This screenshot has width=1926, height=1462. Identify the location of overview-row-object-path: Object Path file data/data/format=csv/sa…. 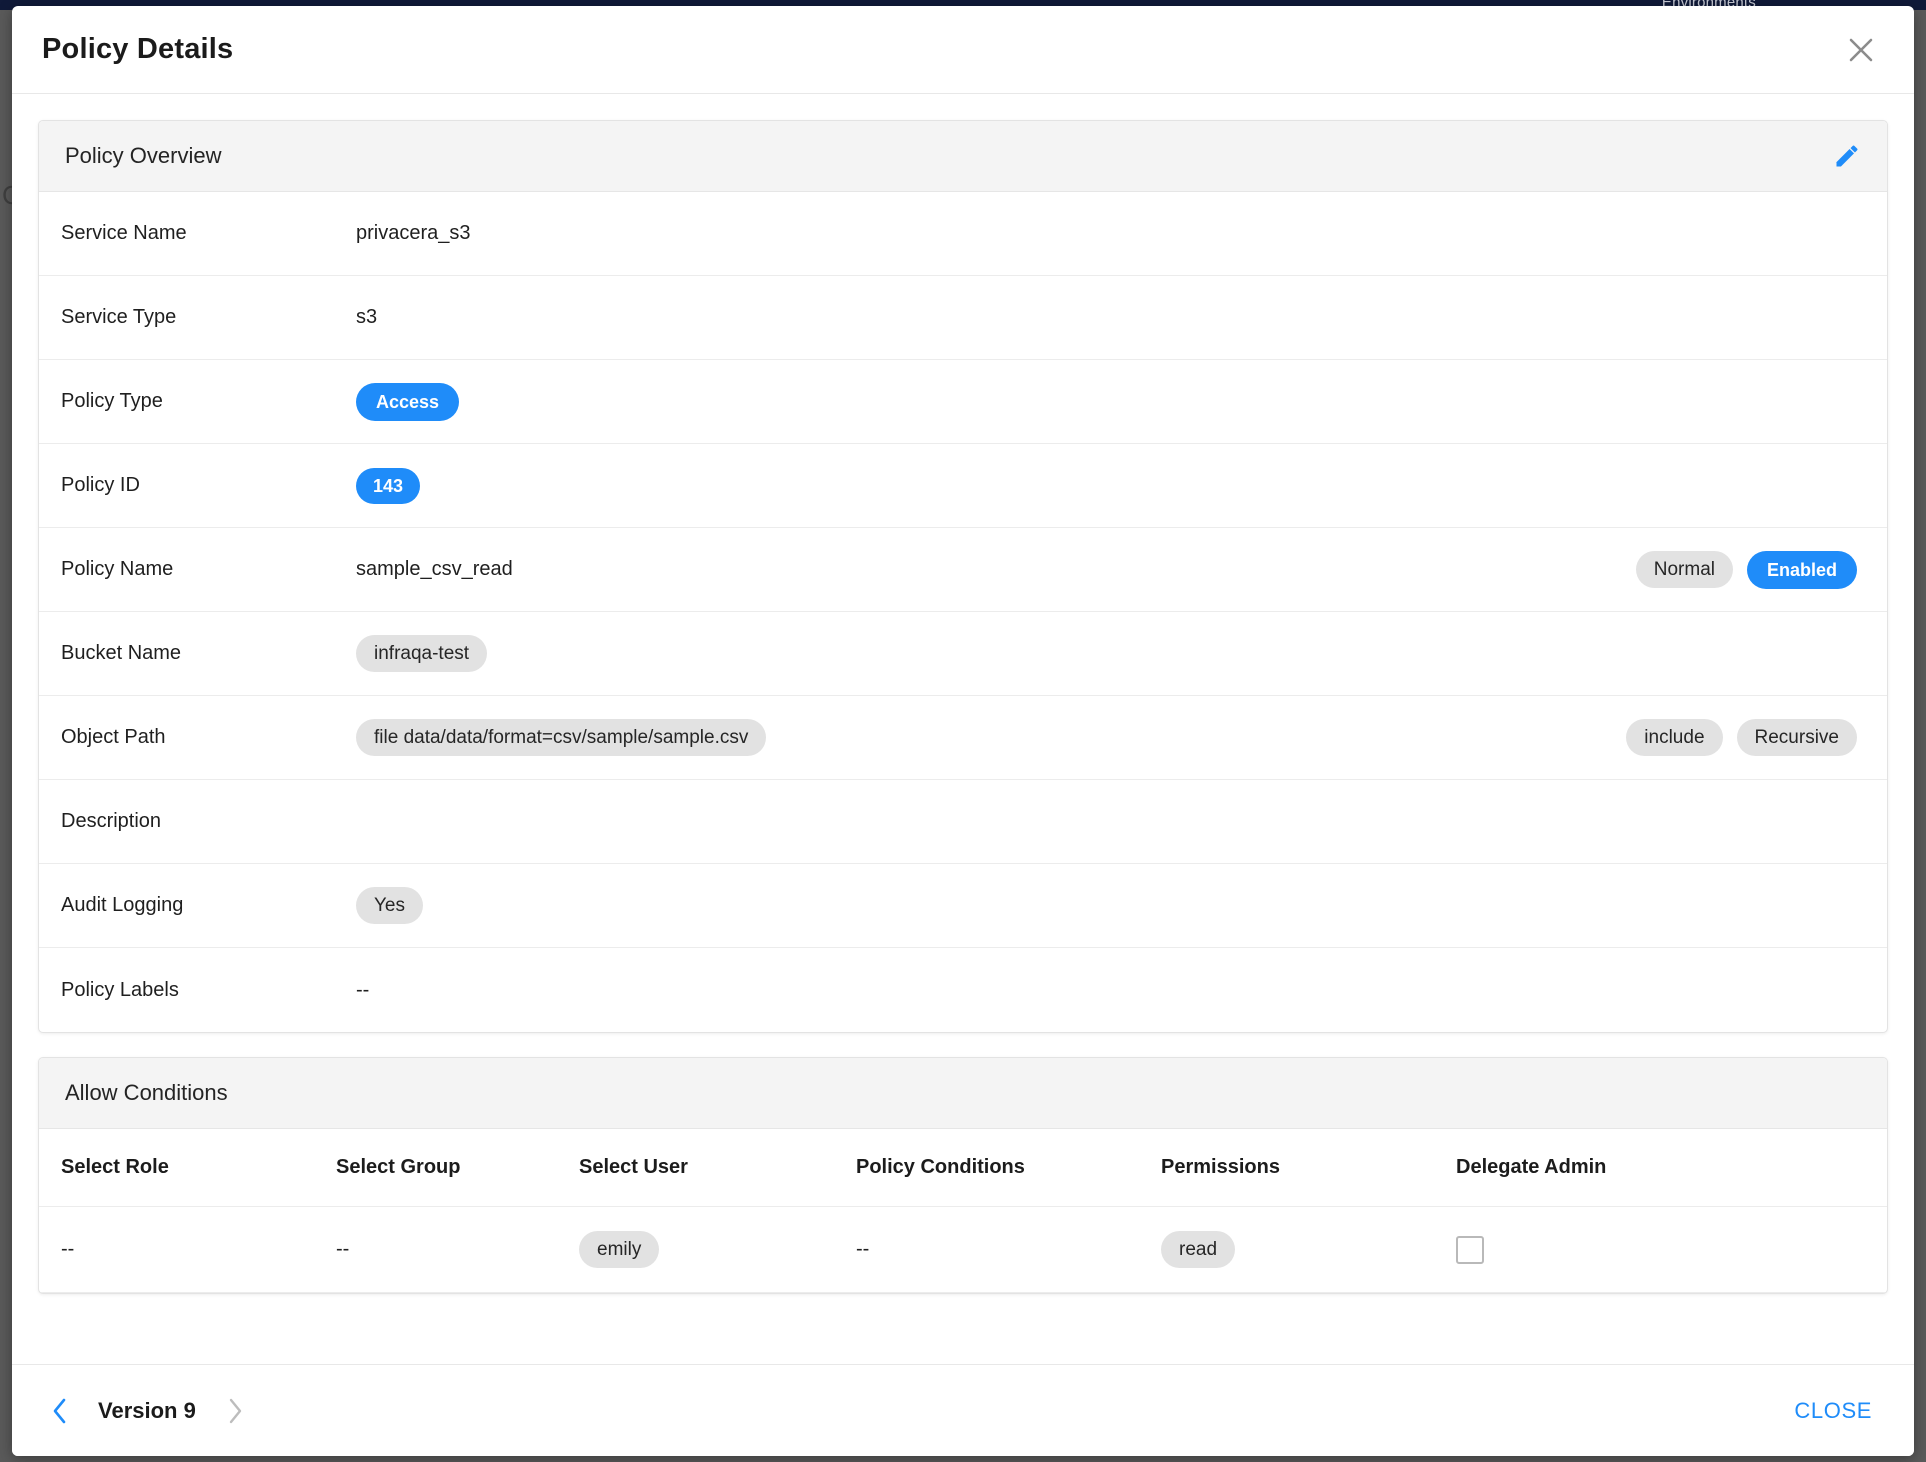
(963, 738).